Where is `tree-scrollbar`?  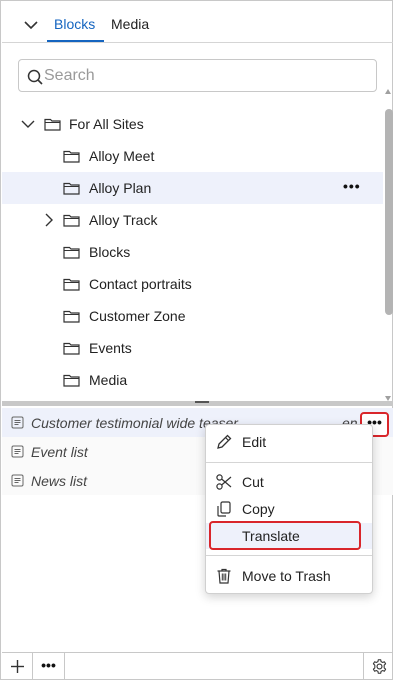
tree-scrollbar is located at coordinates (388, 245).